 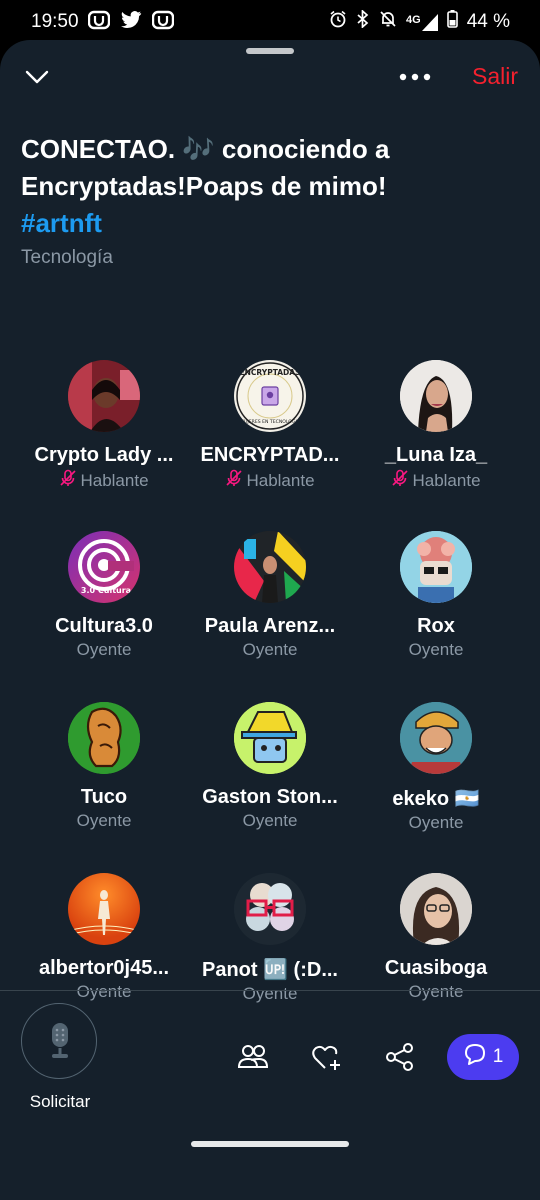 What do you see at coordinates (436, 799) in the screenshot?
I see `participant-name: ekeko 🇦🇷` at bounding box center [436, 799].